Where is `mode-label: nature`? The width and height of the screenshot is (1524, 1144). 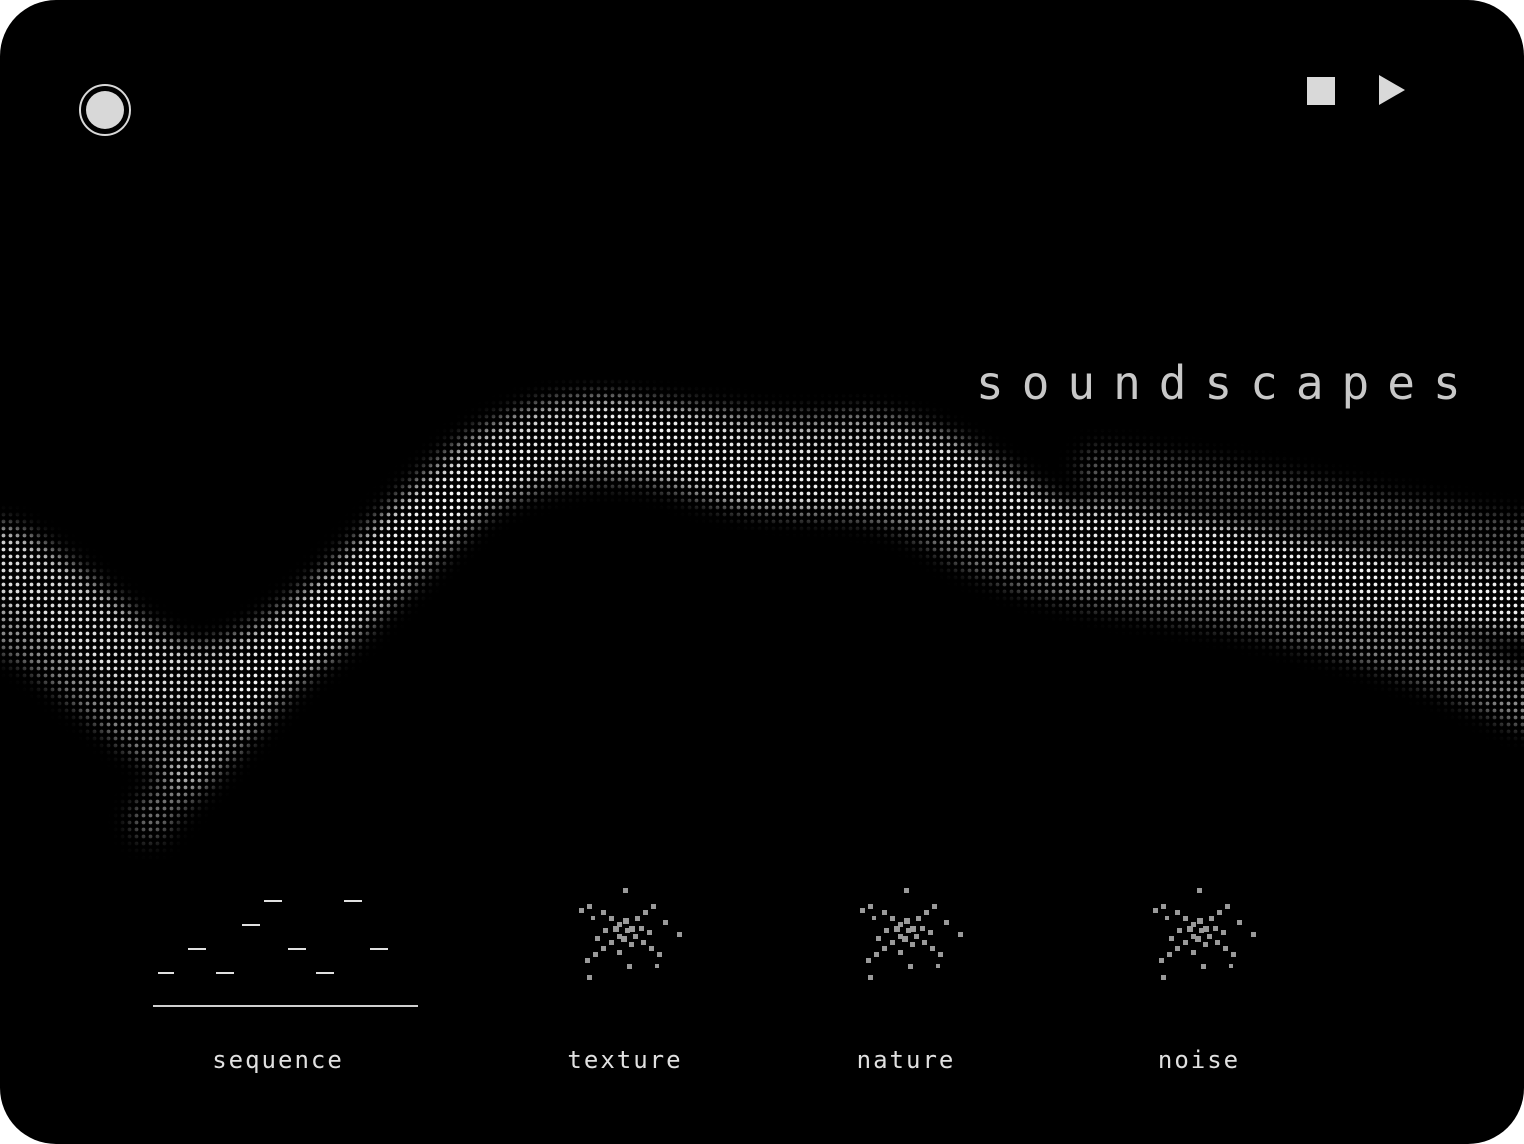
mode-label: nature is located at coordinates (906, 1060).